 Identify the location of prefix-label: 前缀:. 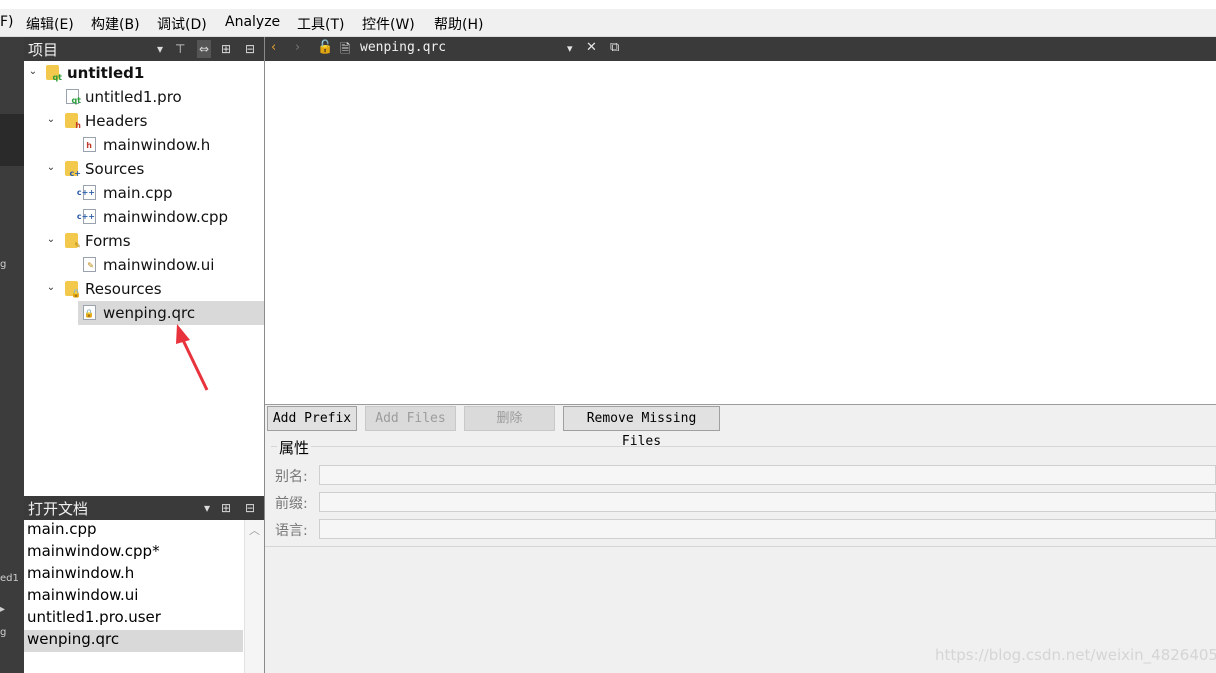
(291, 504).